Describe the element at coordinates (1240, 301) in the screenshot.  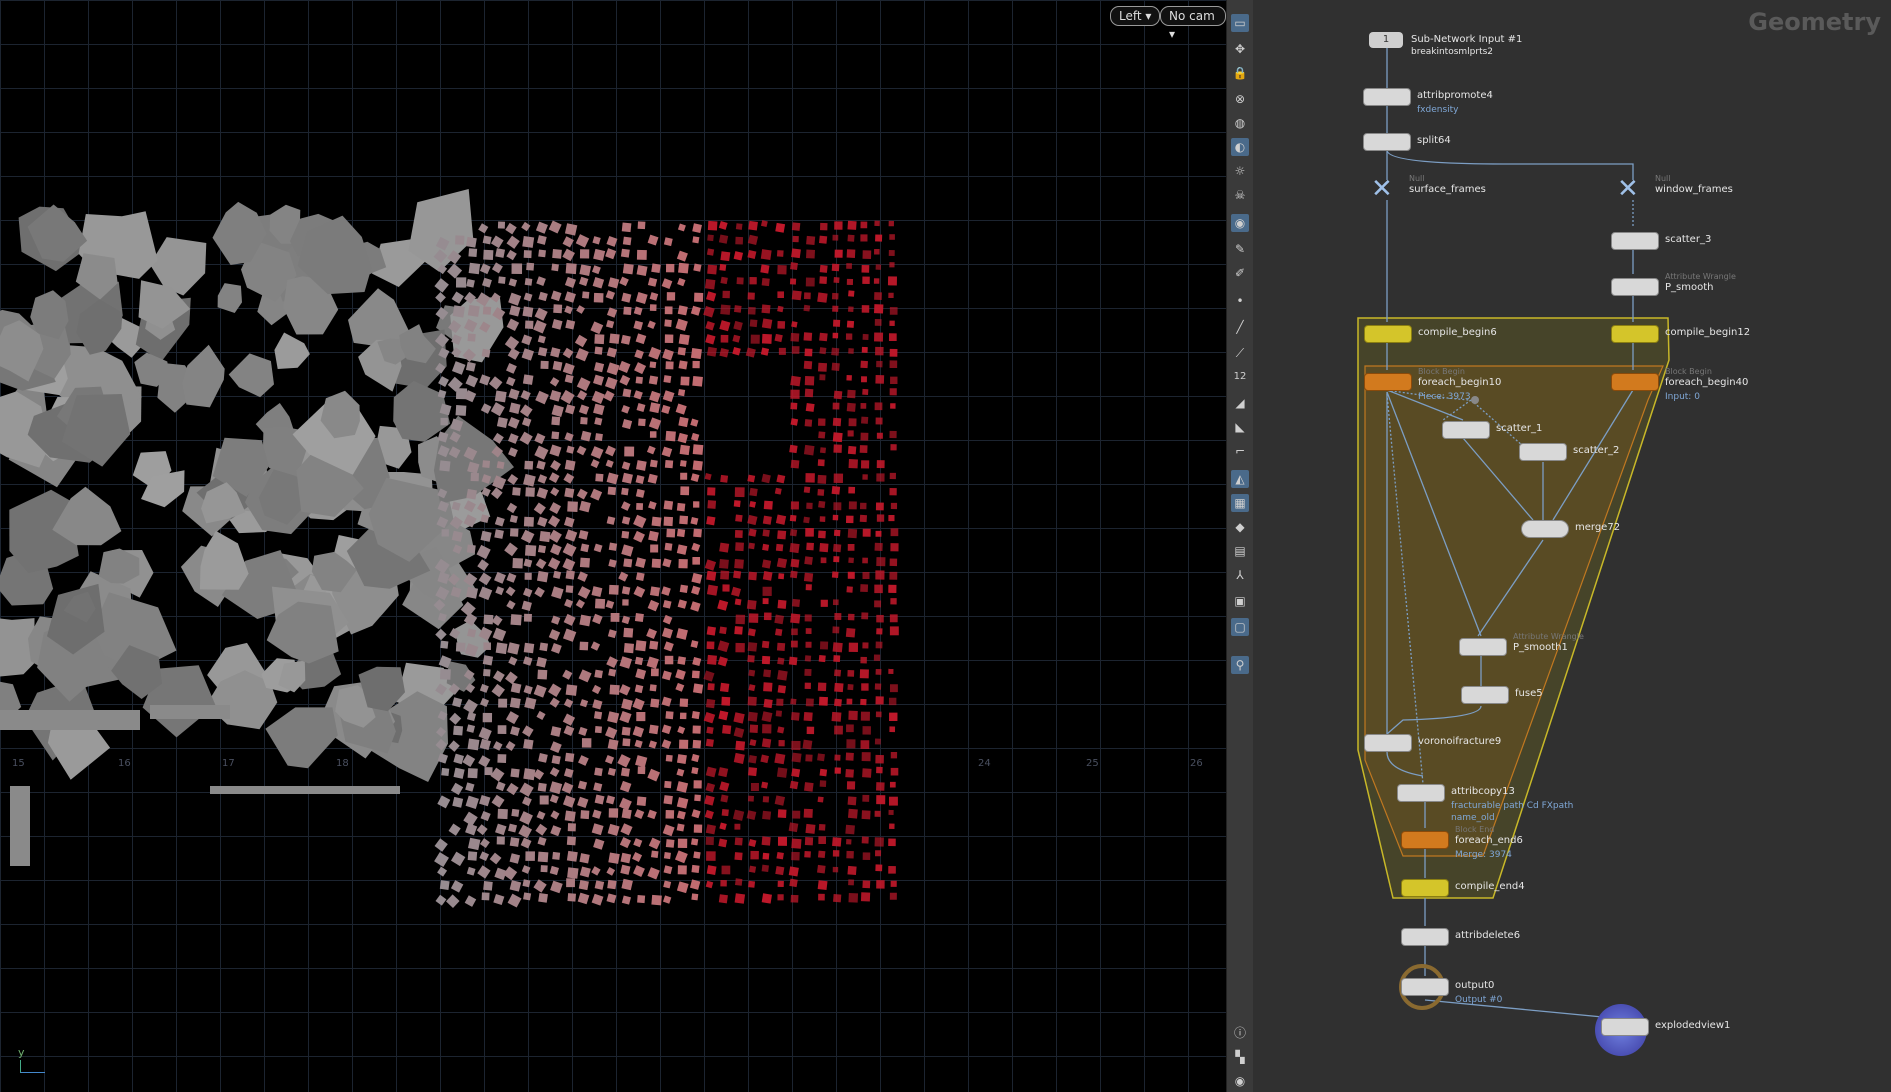
I see `point-icon: •` at that location.